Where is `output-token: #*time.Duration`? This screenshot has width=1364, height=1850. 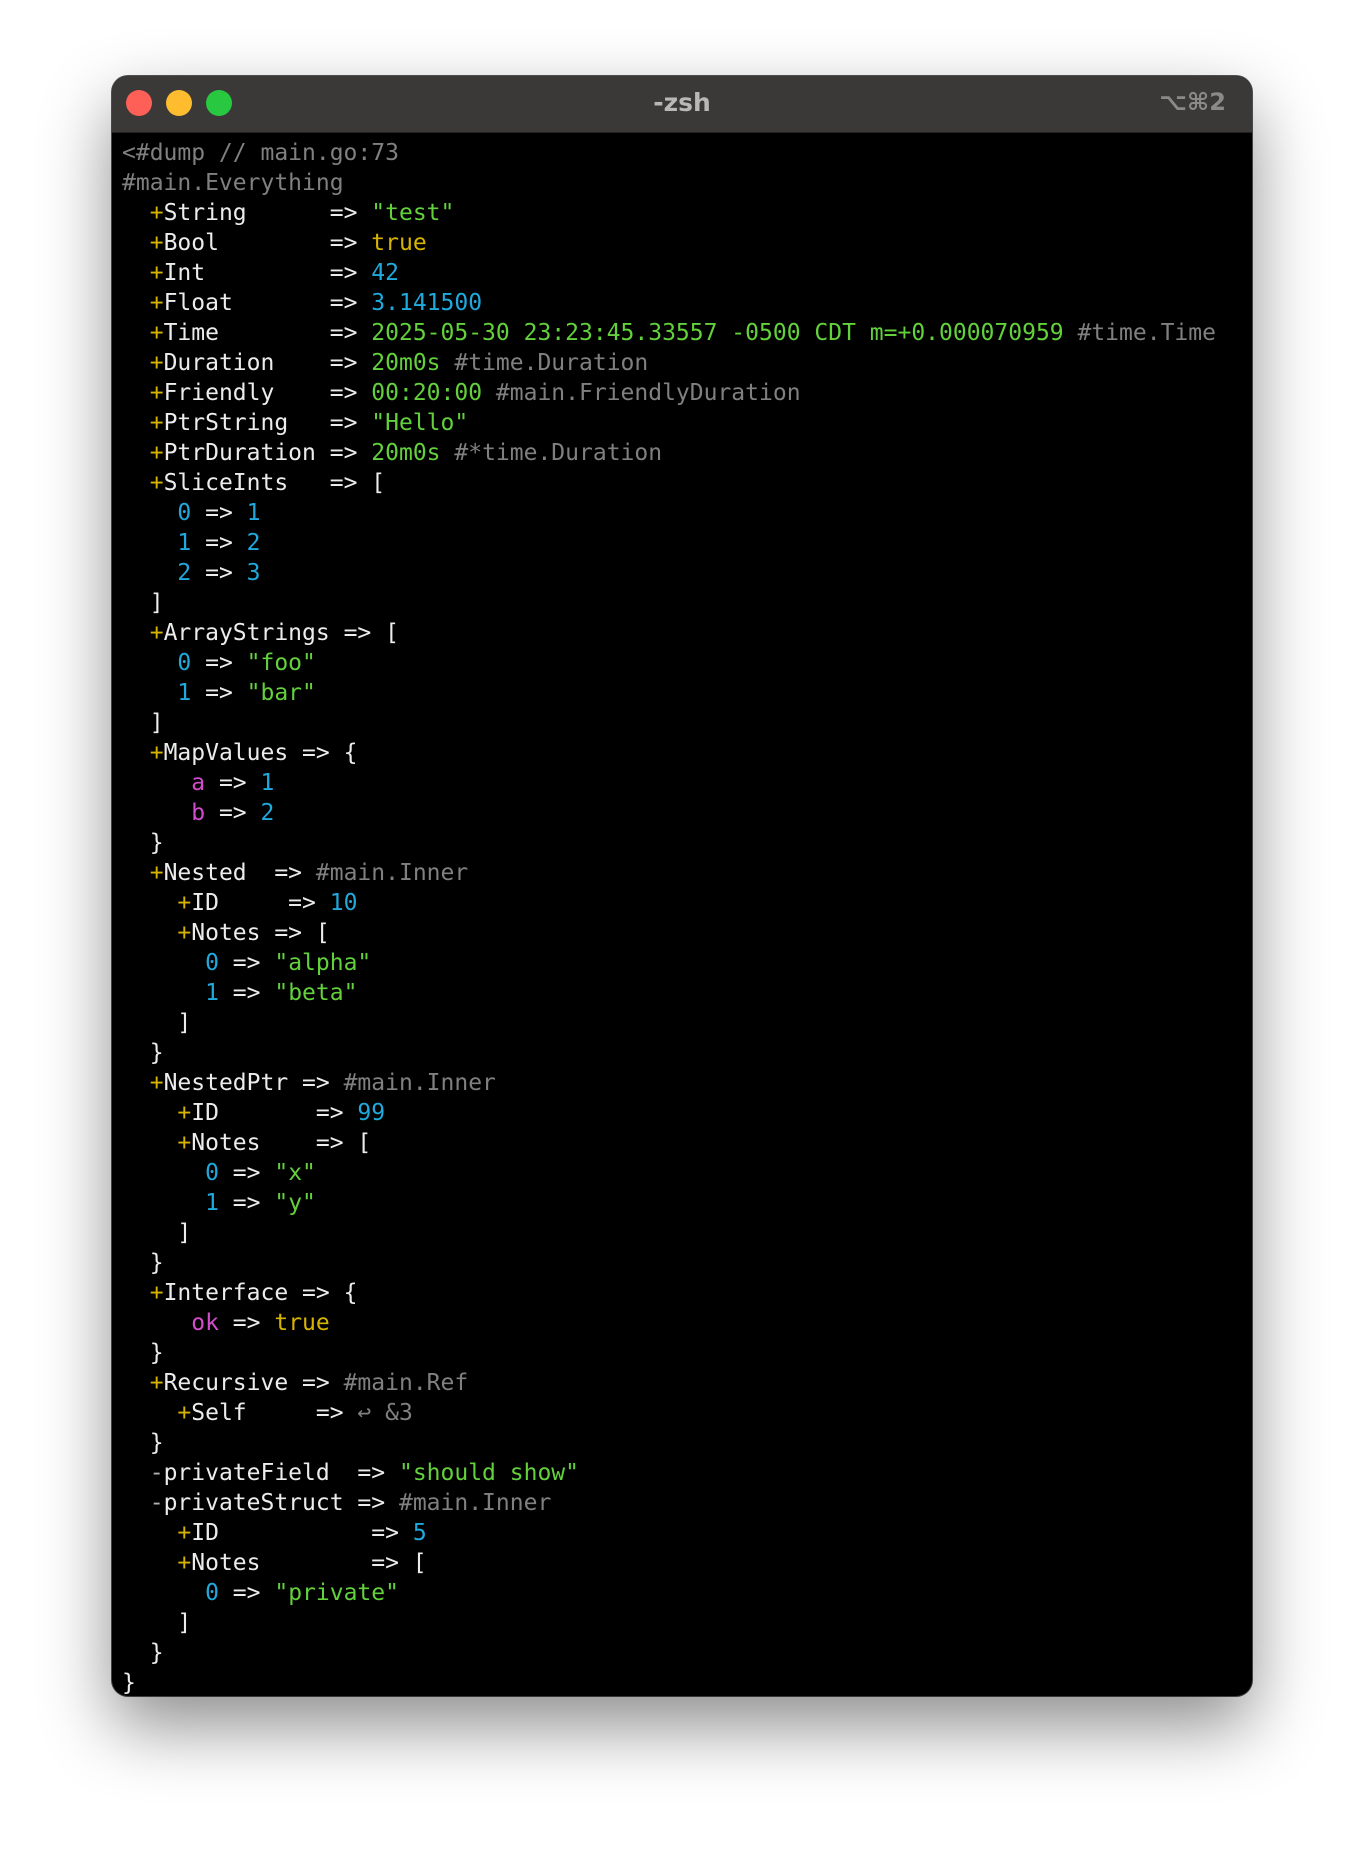 output-token: #*time.Duration is located at coordinates (551, 453).